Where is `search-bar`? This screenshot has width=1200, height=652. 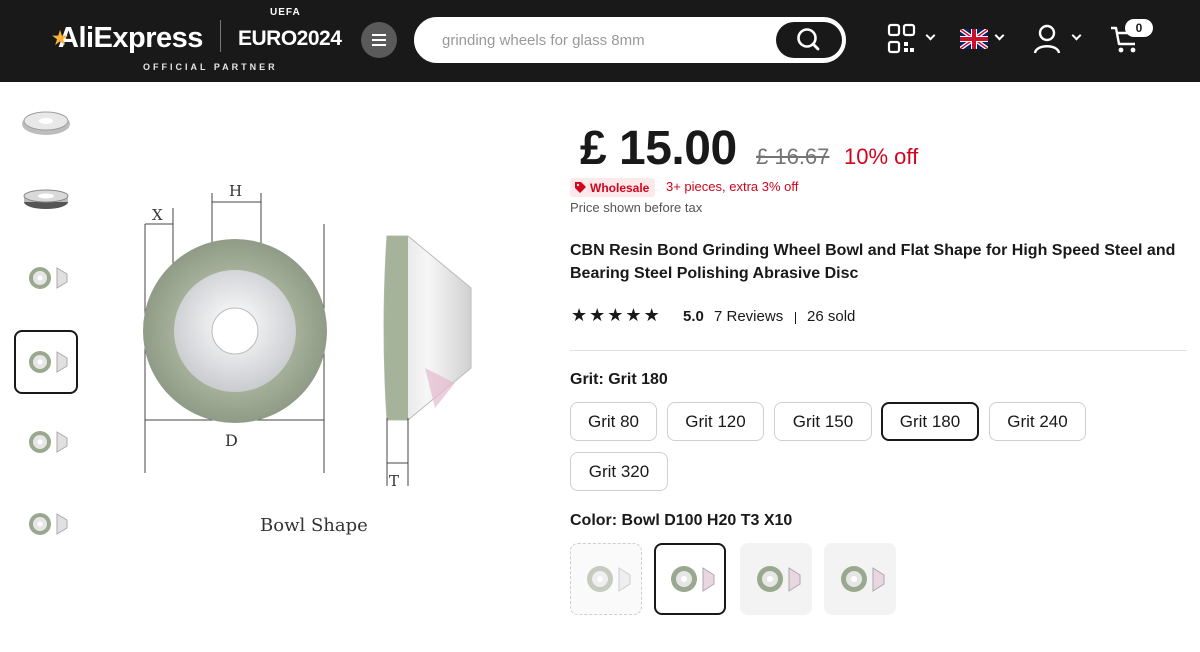
search-bar is located at coordinates (630, 40).